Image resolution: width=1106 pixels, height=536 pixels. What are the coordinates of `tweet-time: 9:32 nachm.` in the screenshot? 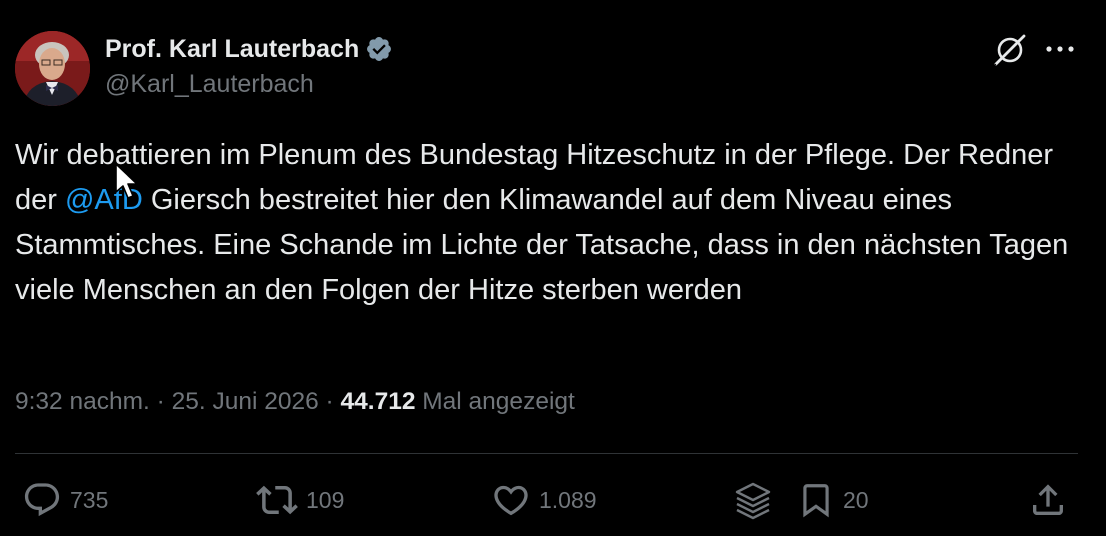 It's located at (82, 401).